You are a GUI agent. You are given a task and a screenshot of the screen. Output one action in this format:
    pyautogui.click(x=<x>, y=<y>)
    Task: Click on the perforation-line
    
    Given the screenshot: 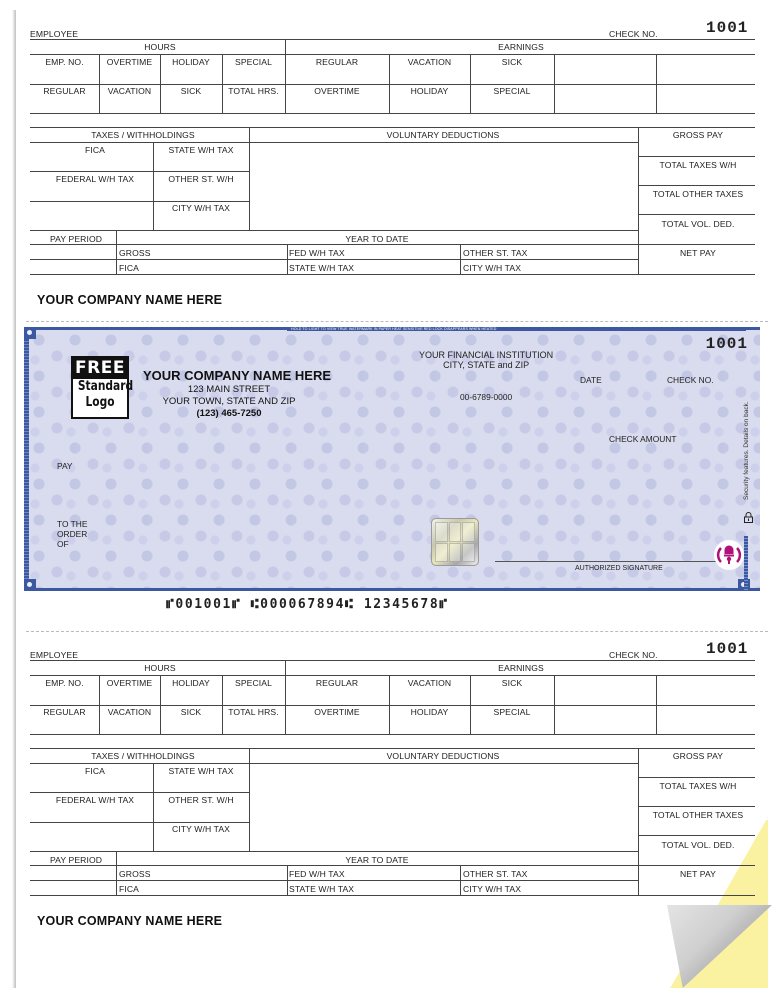 What is the action you would take?
    pyautogui.click(x=397, y=631)
    